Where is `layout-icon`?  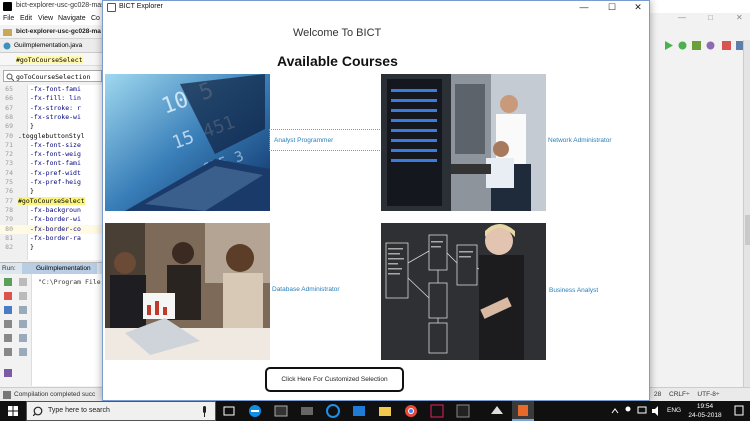 layout-icon is located at coordinates (8, 352).